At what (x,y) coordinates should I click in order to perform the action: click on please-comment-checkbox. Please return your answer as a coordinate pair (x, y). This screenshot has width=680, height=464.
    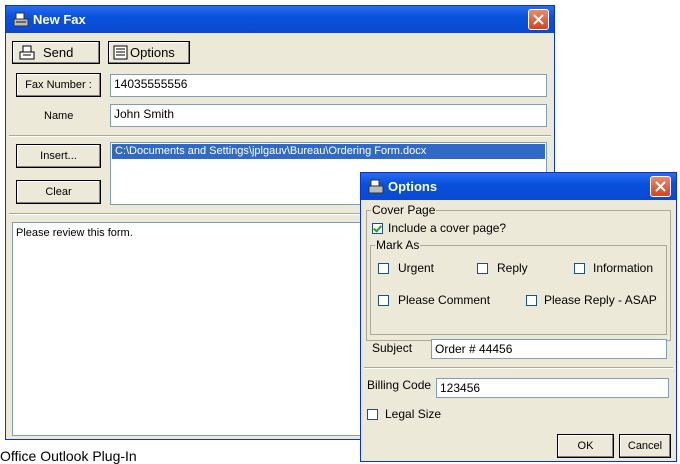
    Looking at the image, I should click on (383, 300).